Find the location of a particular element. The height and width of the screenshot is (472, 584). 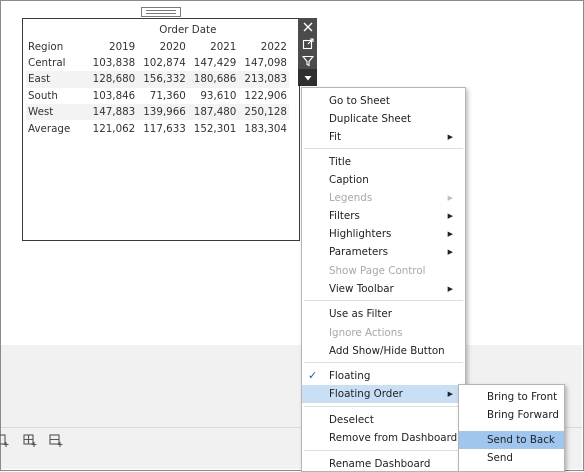

menu-item-ignore-actions: Ignore Actions is located at coordinates (366, 333).